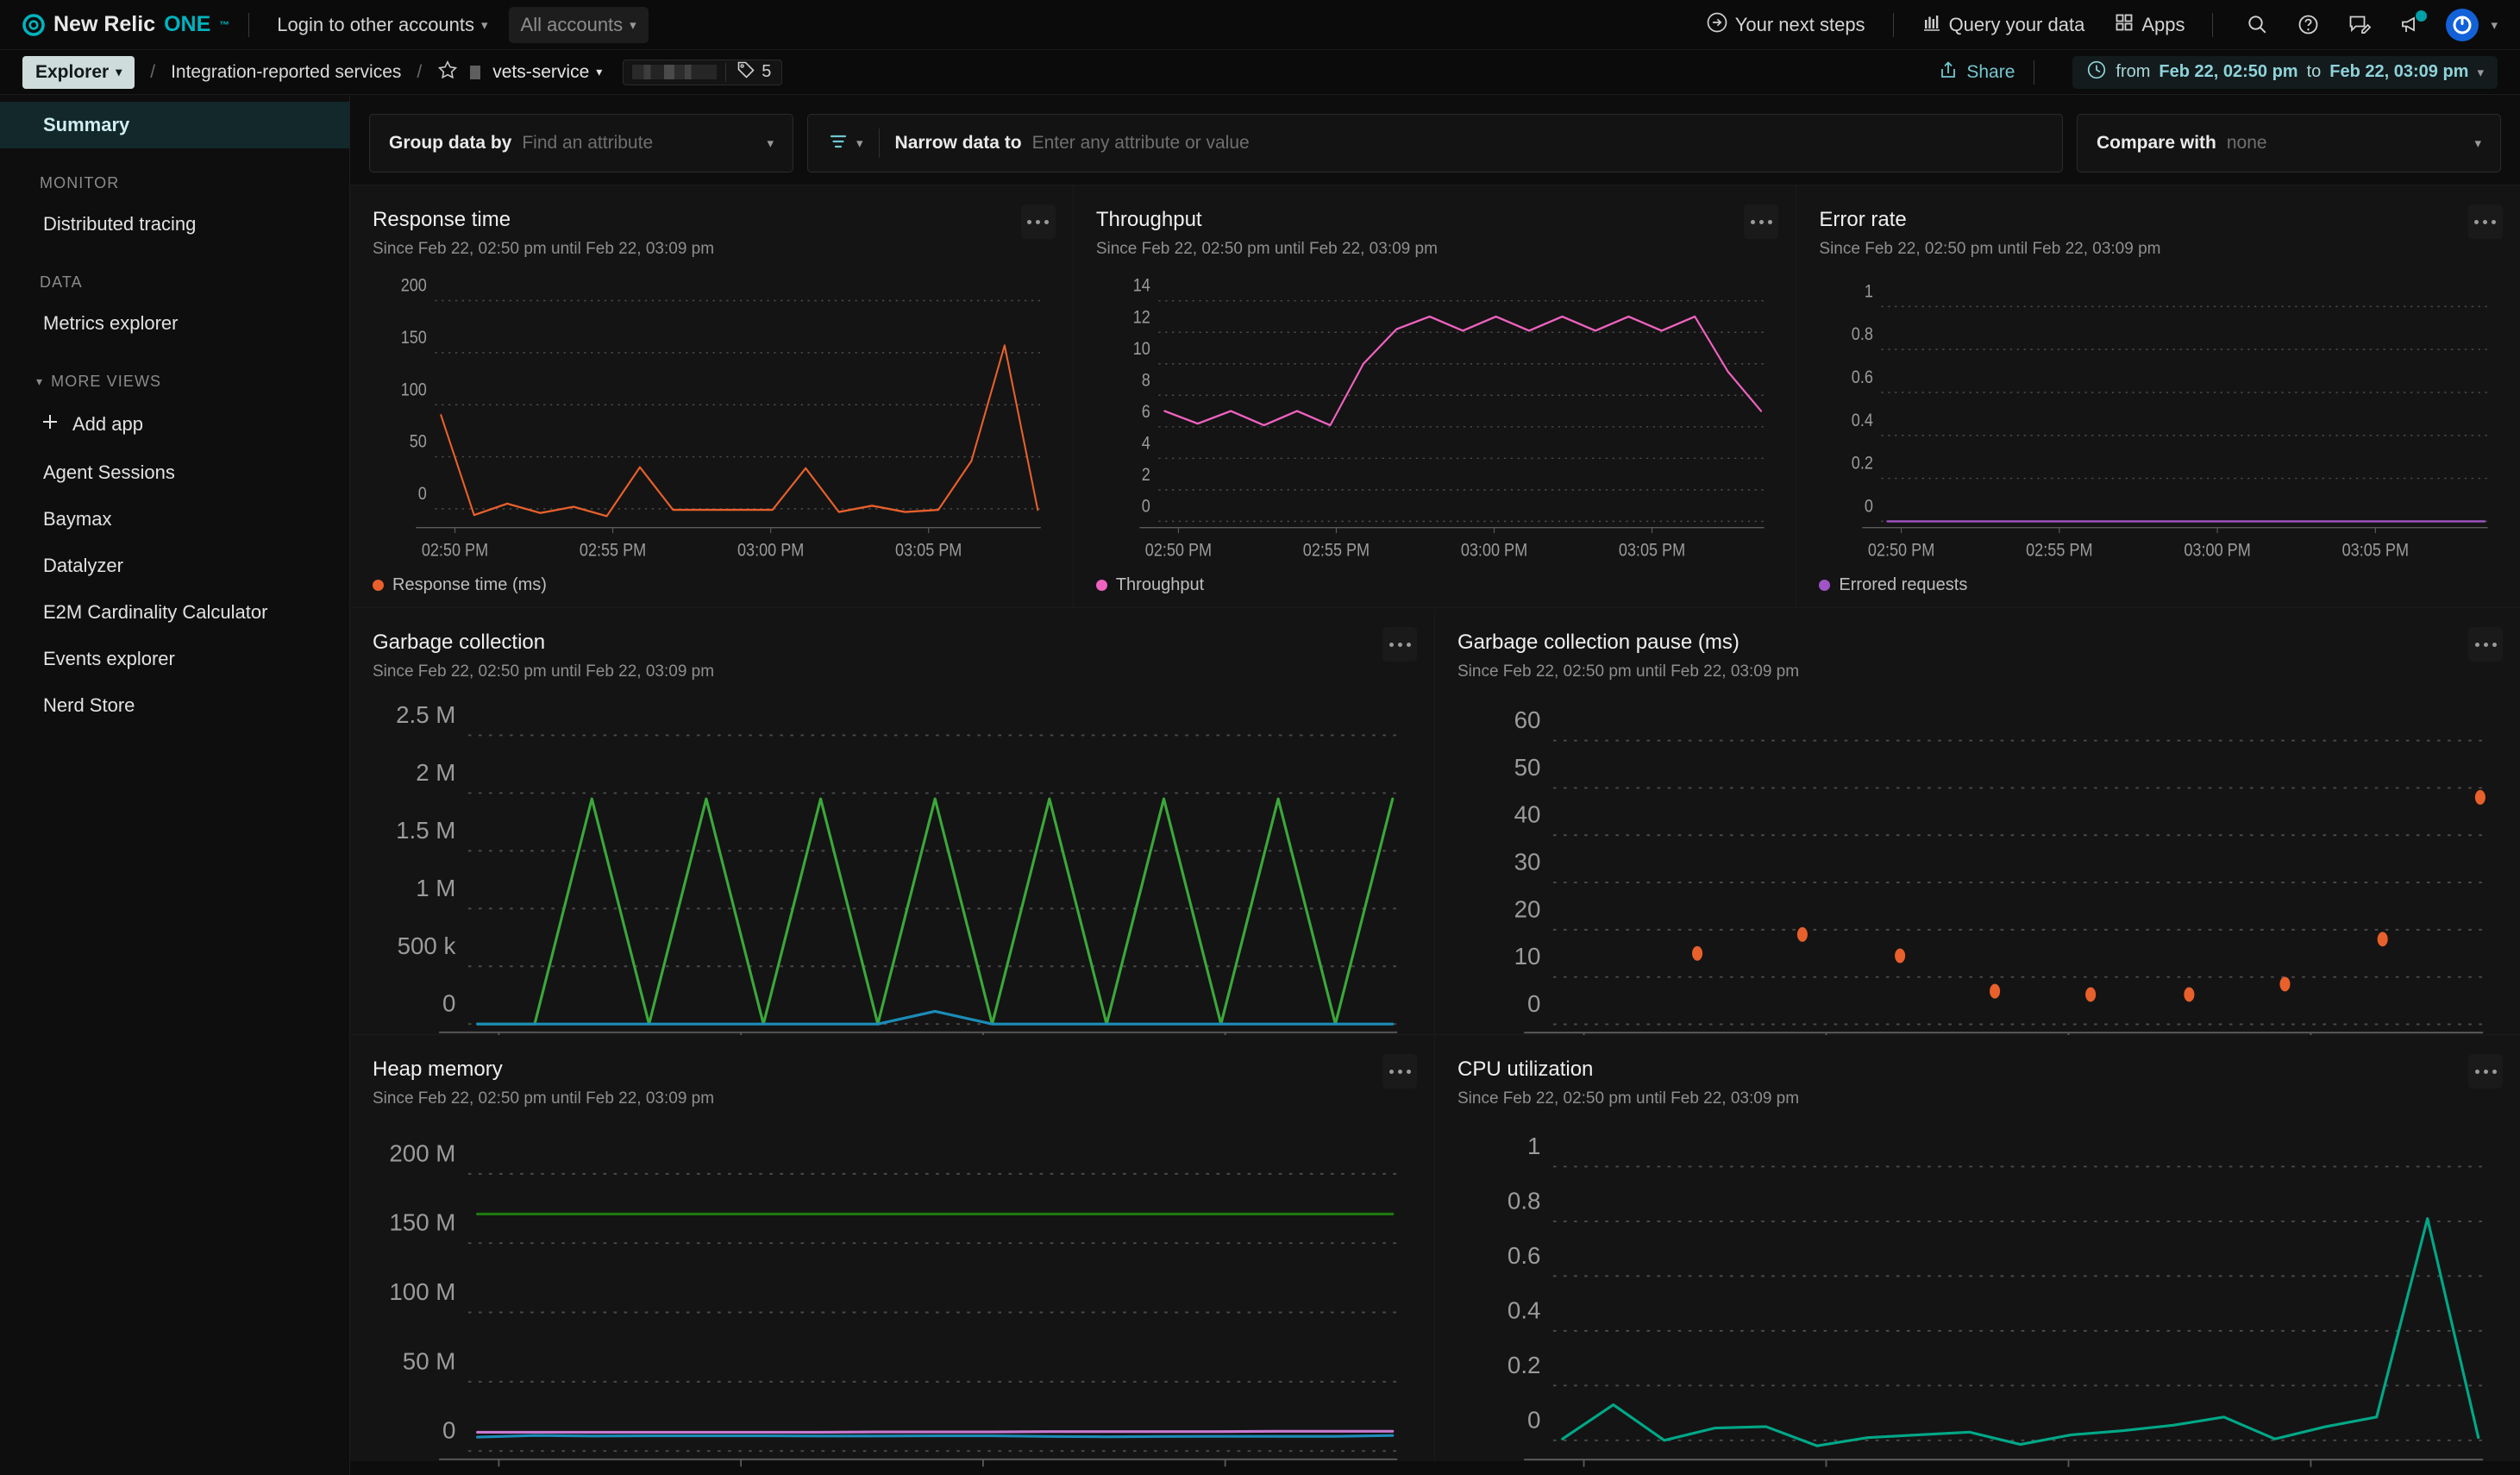 The image size is (2520, 1475). What do you see at coordinates (175, 472) in the screenshot?
I see `sidebar-item-agent-sessions: Agent Sessions` at bounding box center [175, 472].